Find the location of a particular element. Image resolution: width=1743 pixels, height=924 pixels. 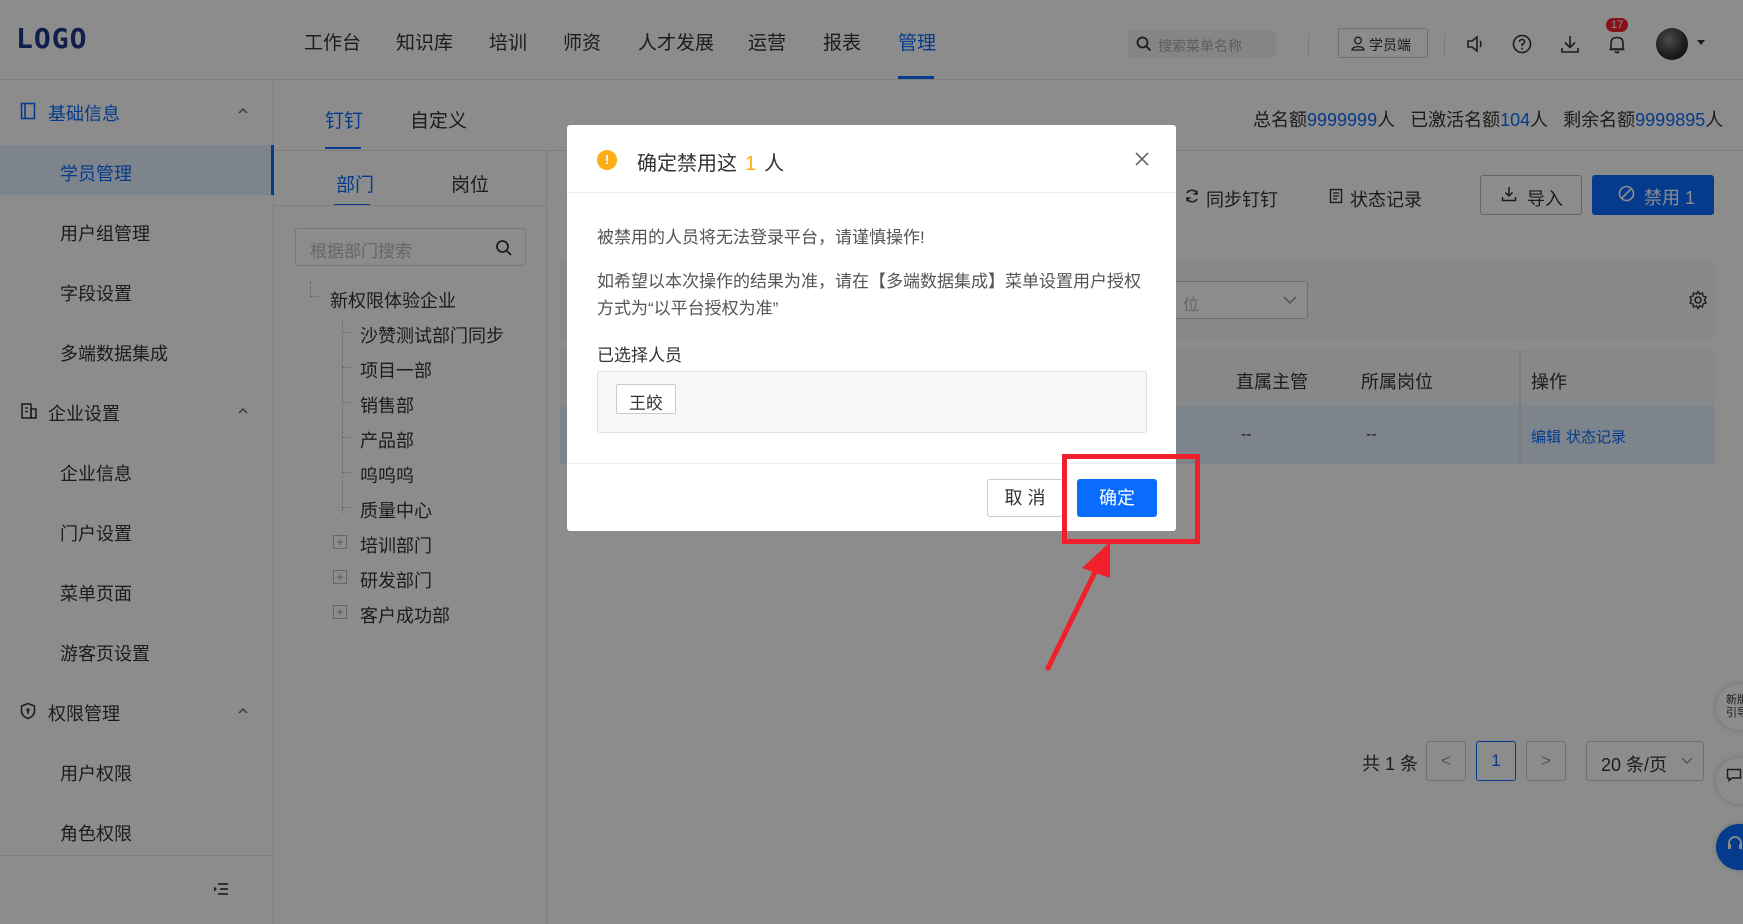

dialog-warning-text: 被禁用的人员将无法登录平台，请谨慎操作! is located at coordinates (761, 237).